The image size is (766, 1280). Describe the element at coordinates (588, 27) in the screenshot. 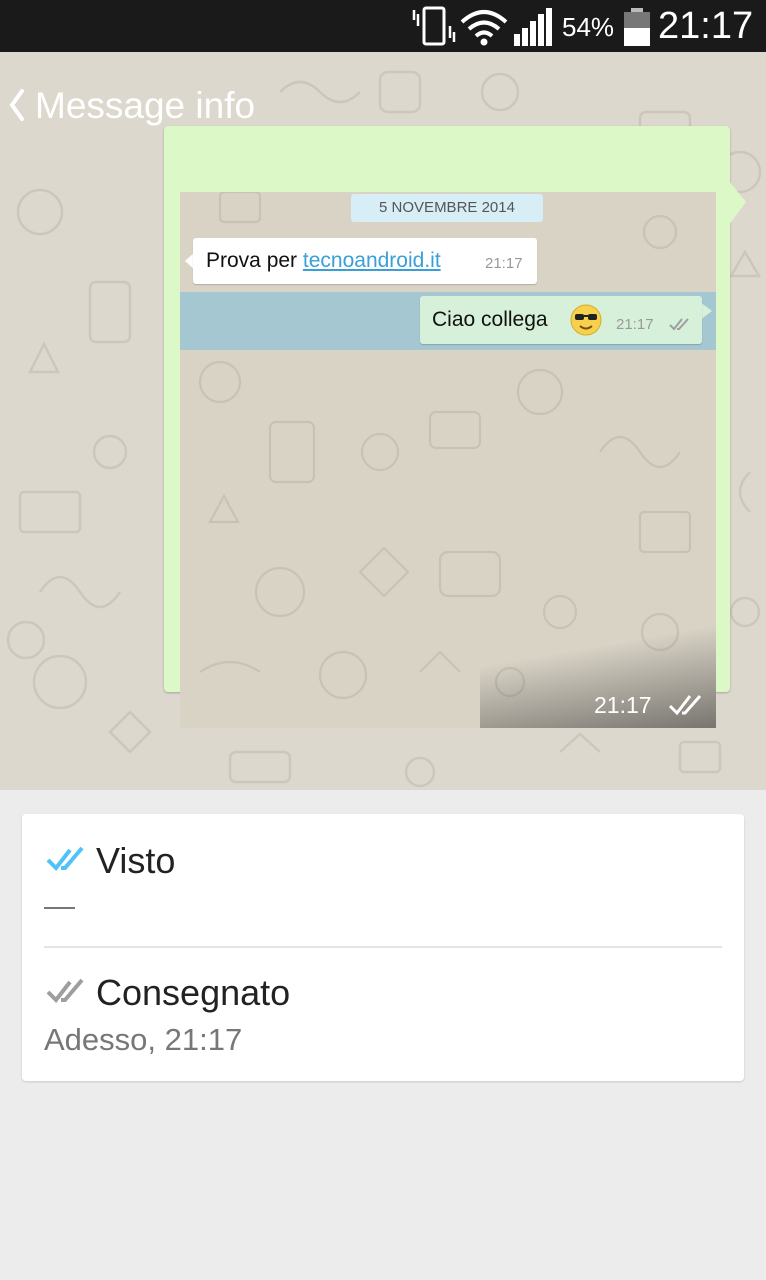

I see `battery-percent: 54%` at that location.